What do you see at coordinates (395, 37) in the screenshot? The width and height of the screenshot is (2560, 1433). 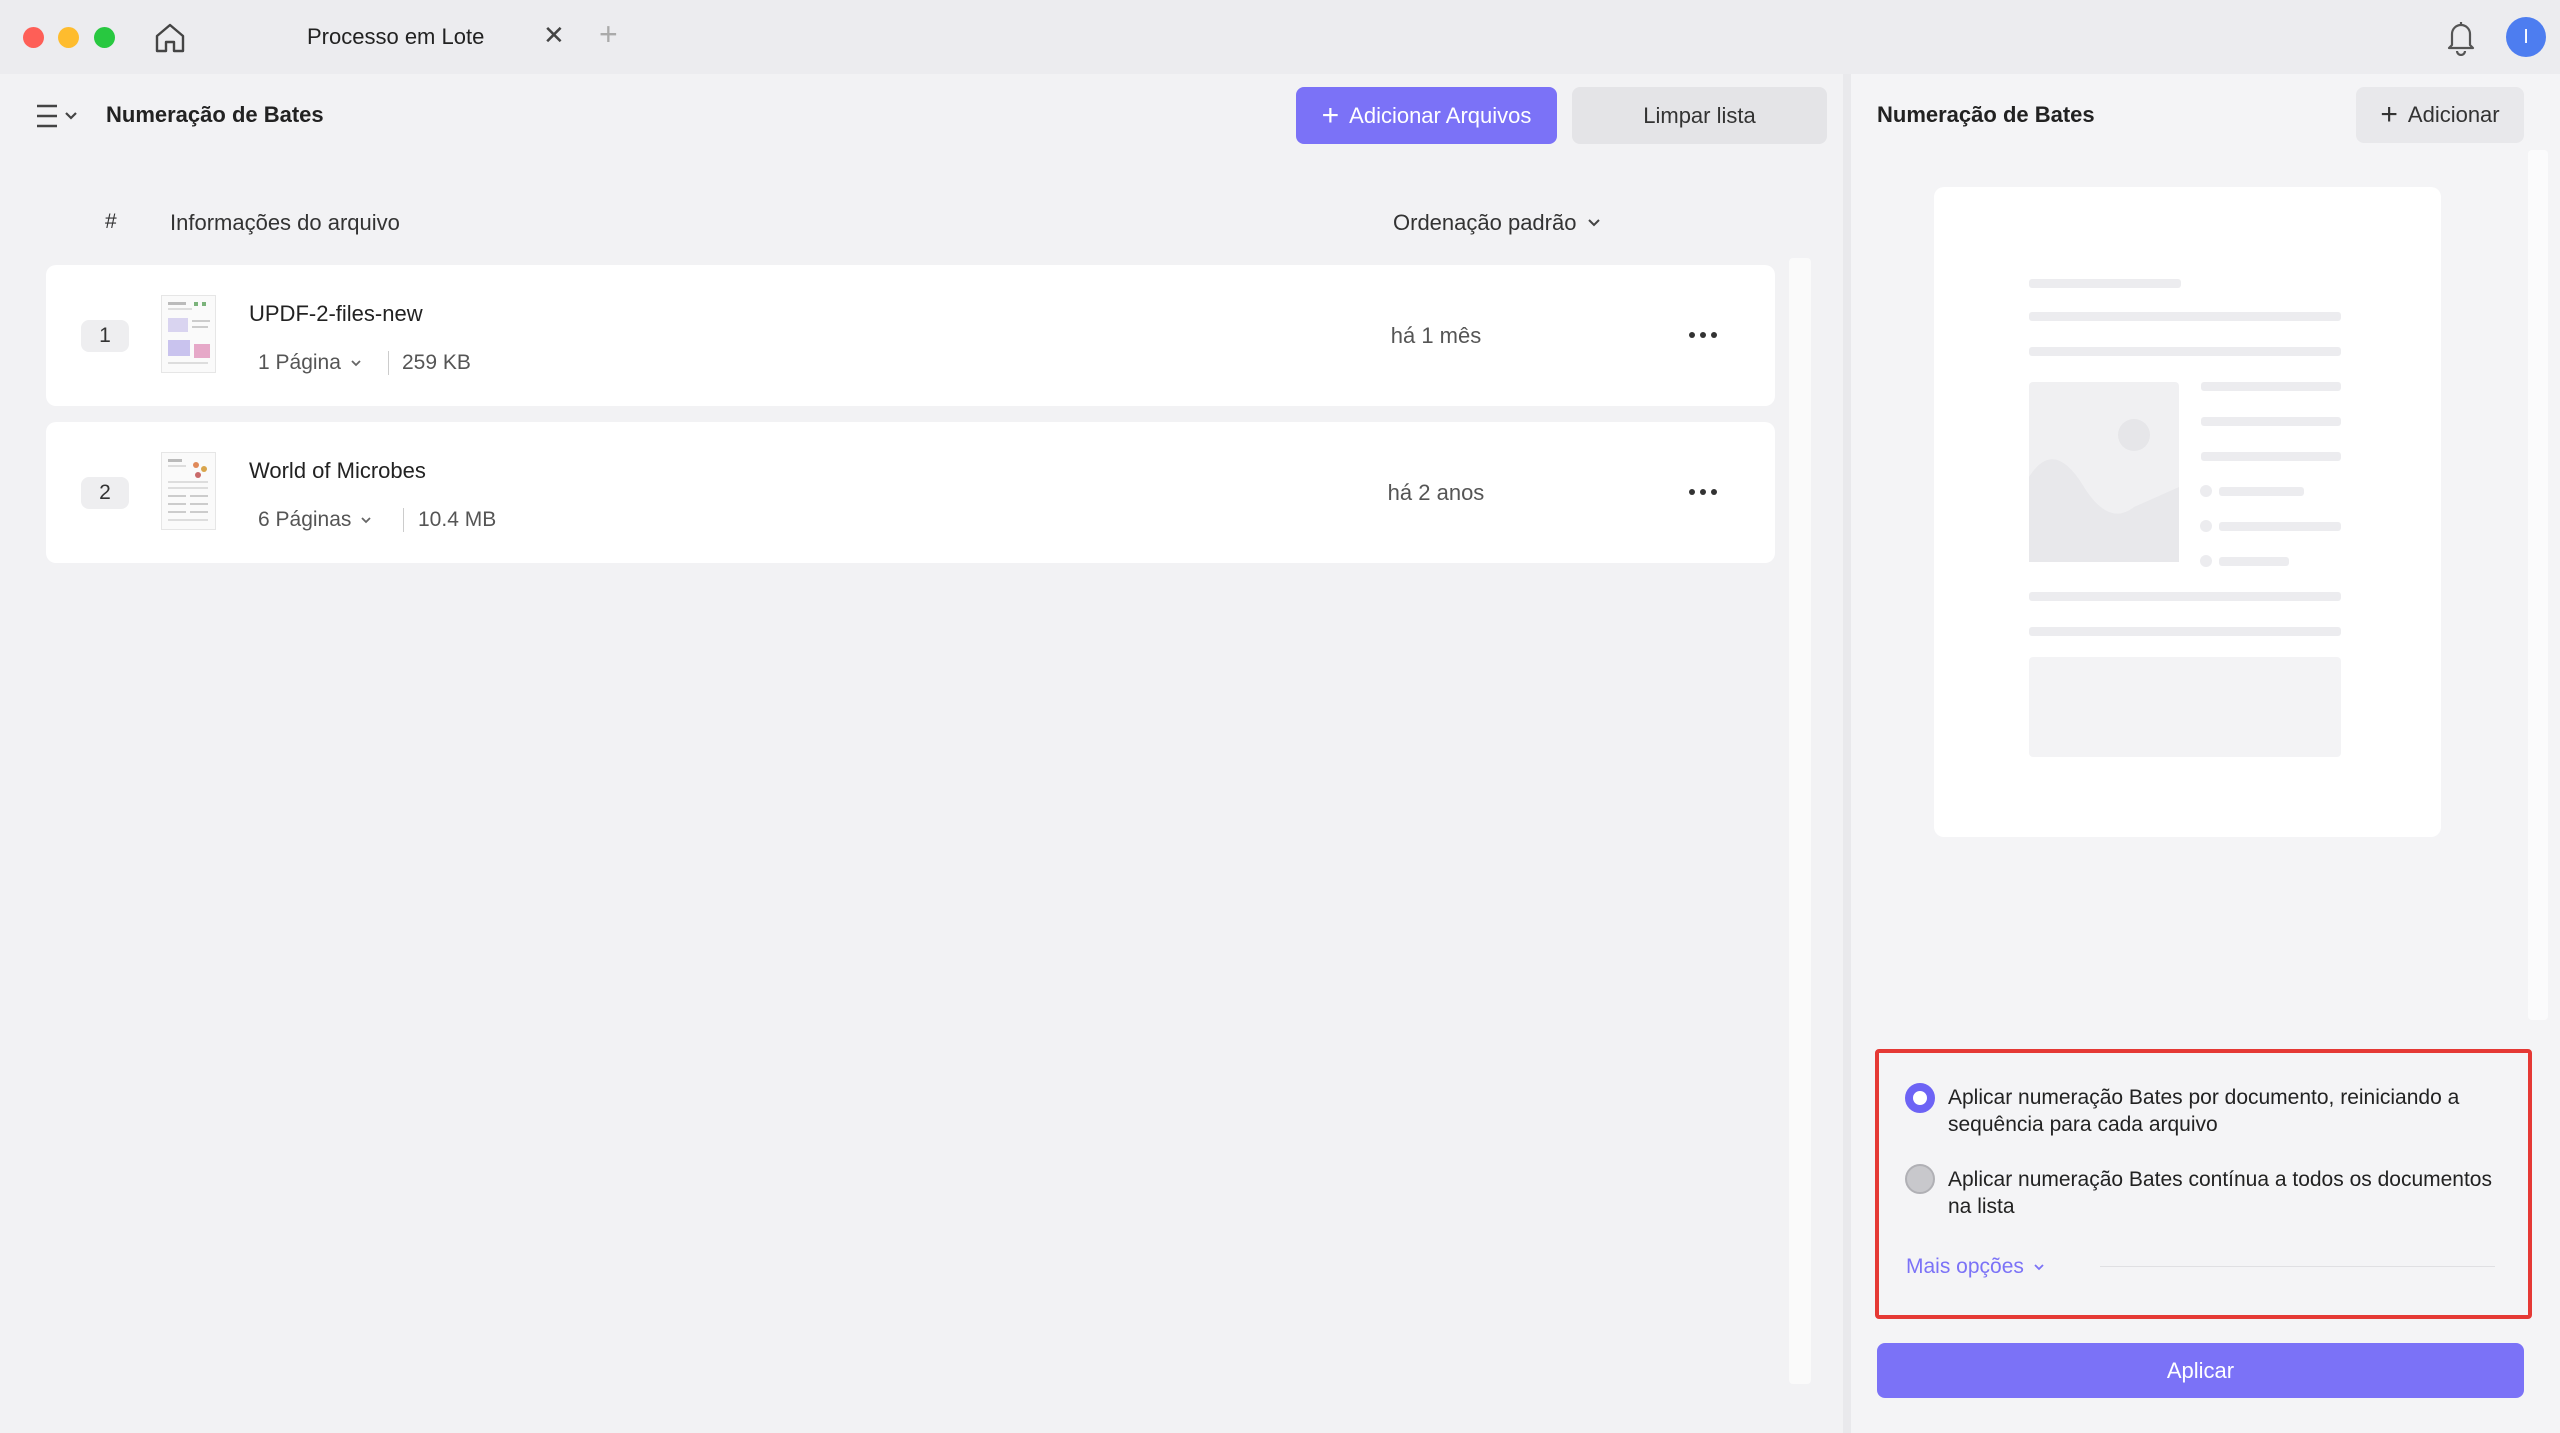 I see `tab-title: Processo em Lote` at bounding box center [395, 37].